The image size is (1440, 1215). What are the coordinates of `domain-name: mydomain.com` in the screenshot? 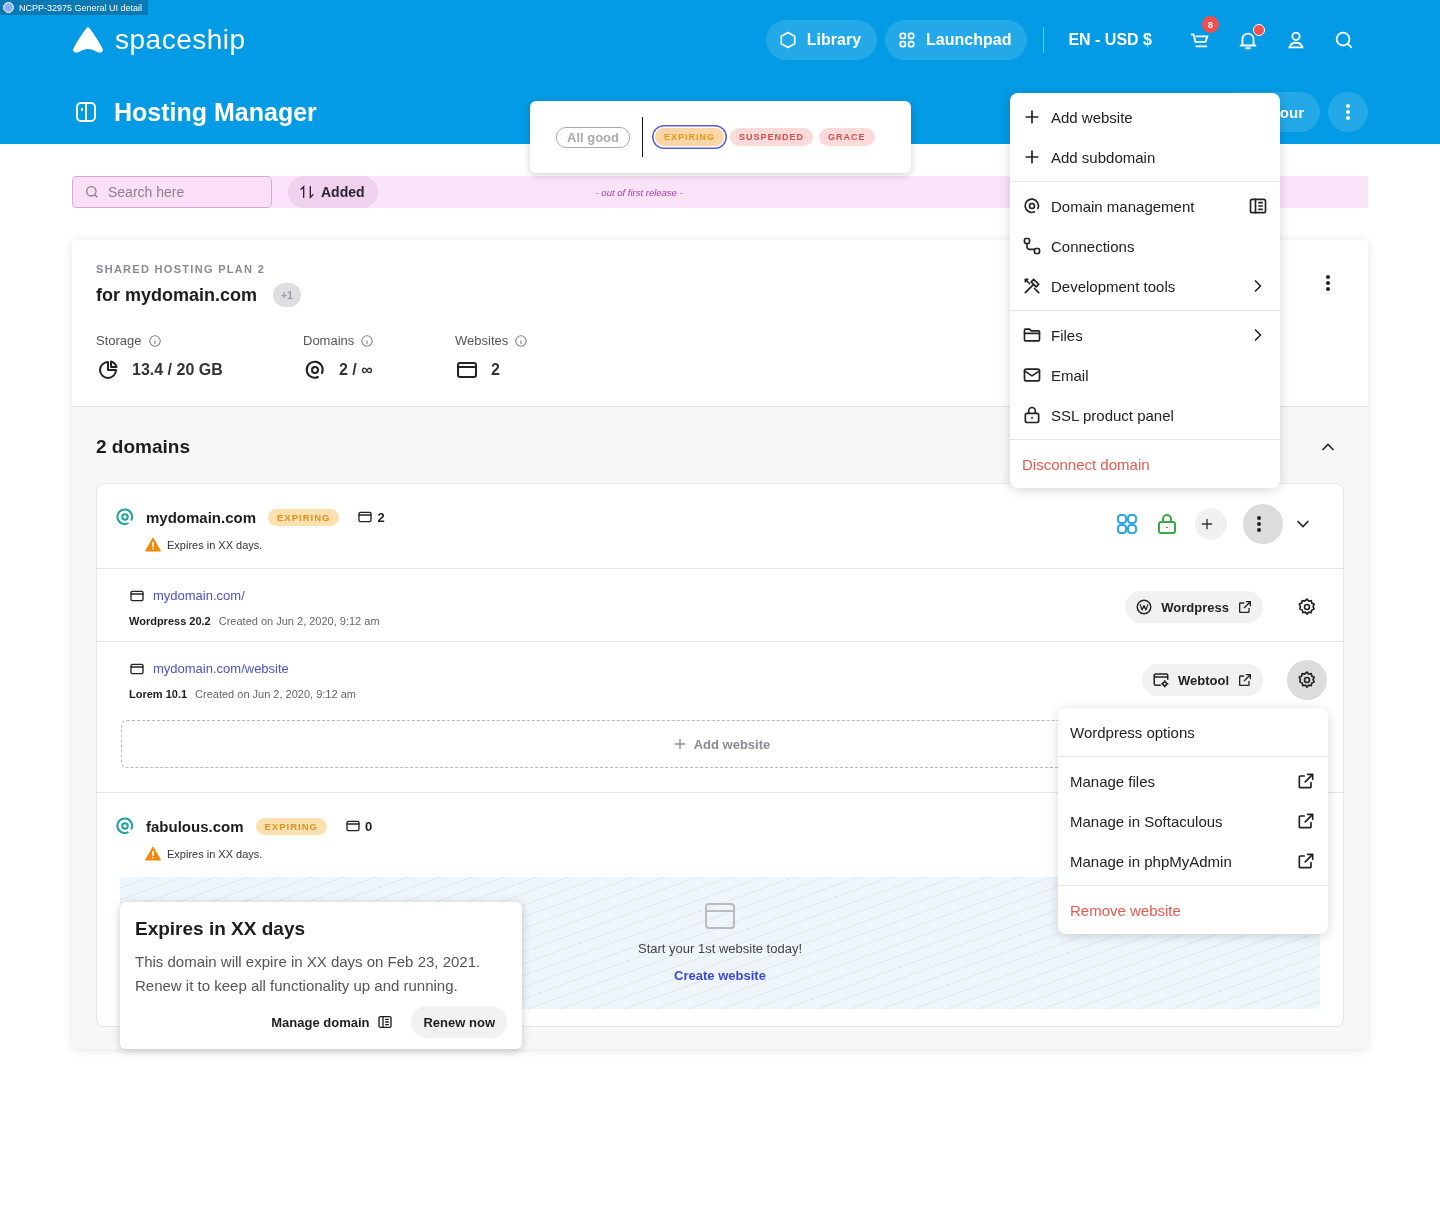 It's located at (201, 517).